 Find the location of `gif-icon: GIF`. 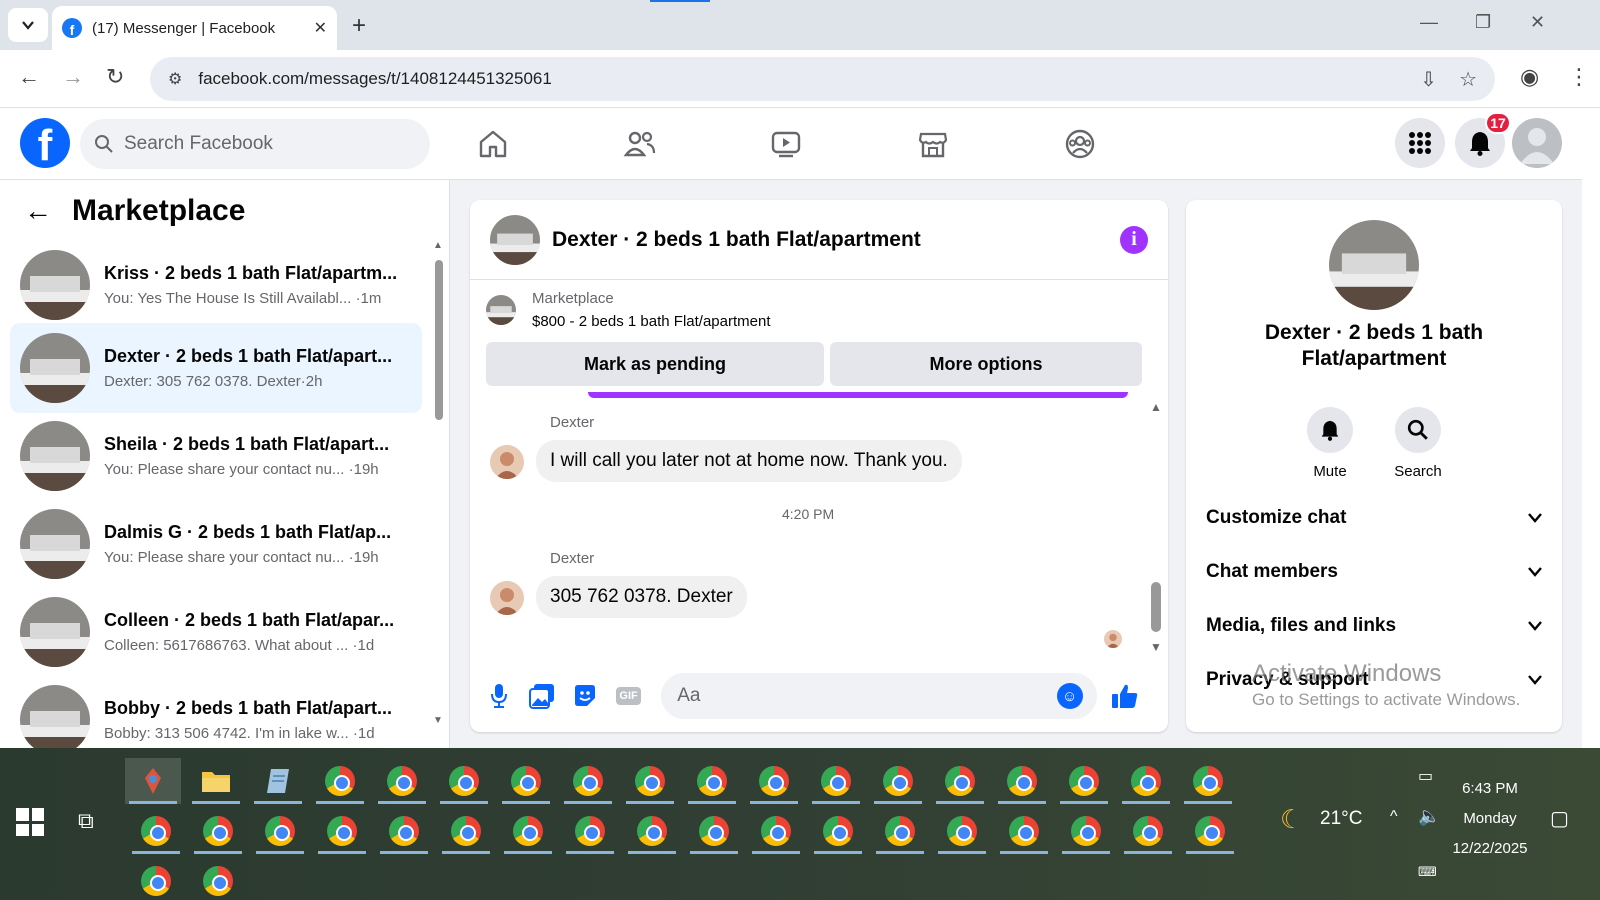

gif-icon: GIF is located at coordinates (628, 696).